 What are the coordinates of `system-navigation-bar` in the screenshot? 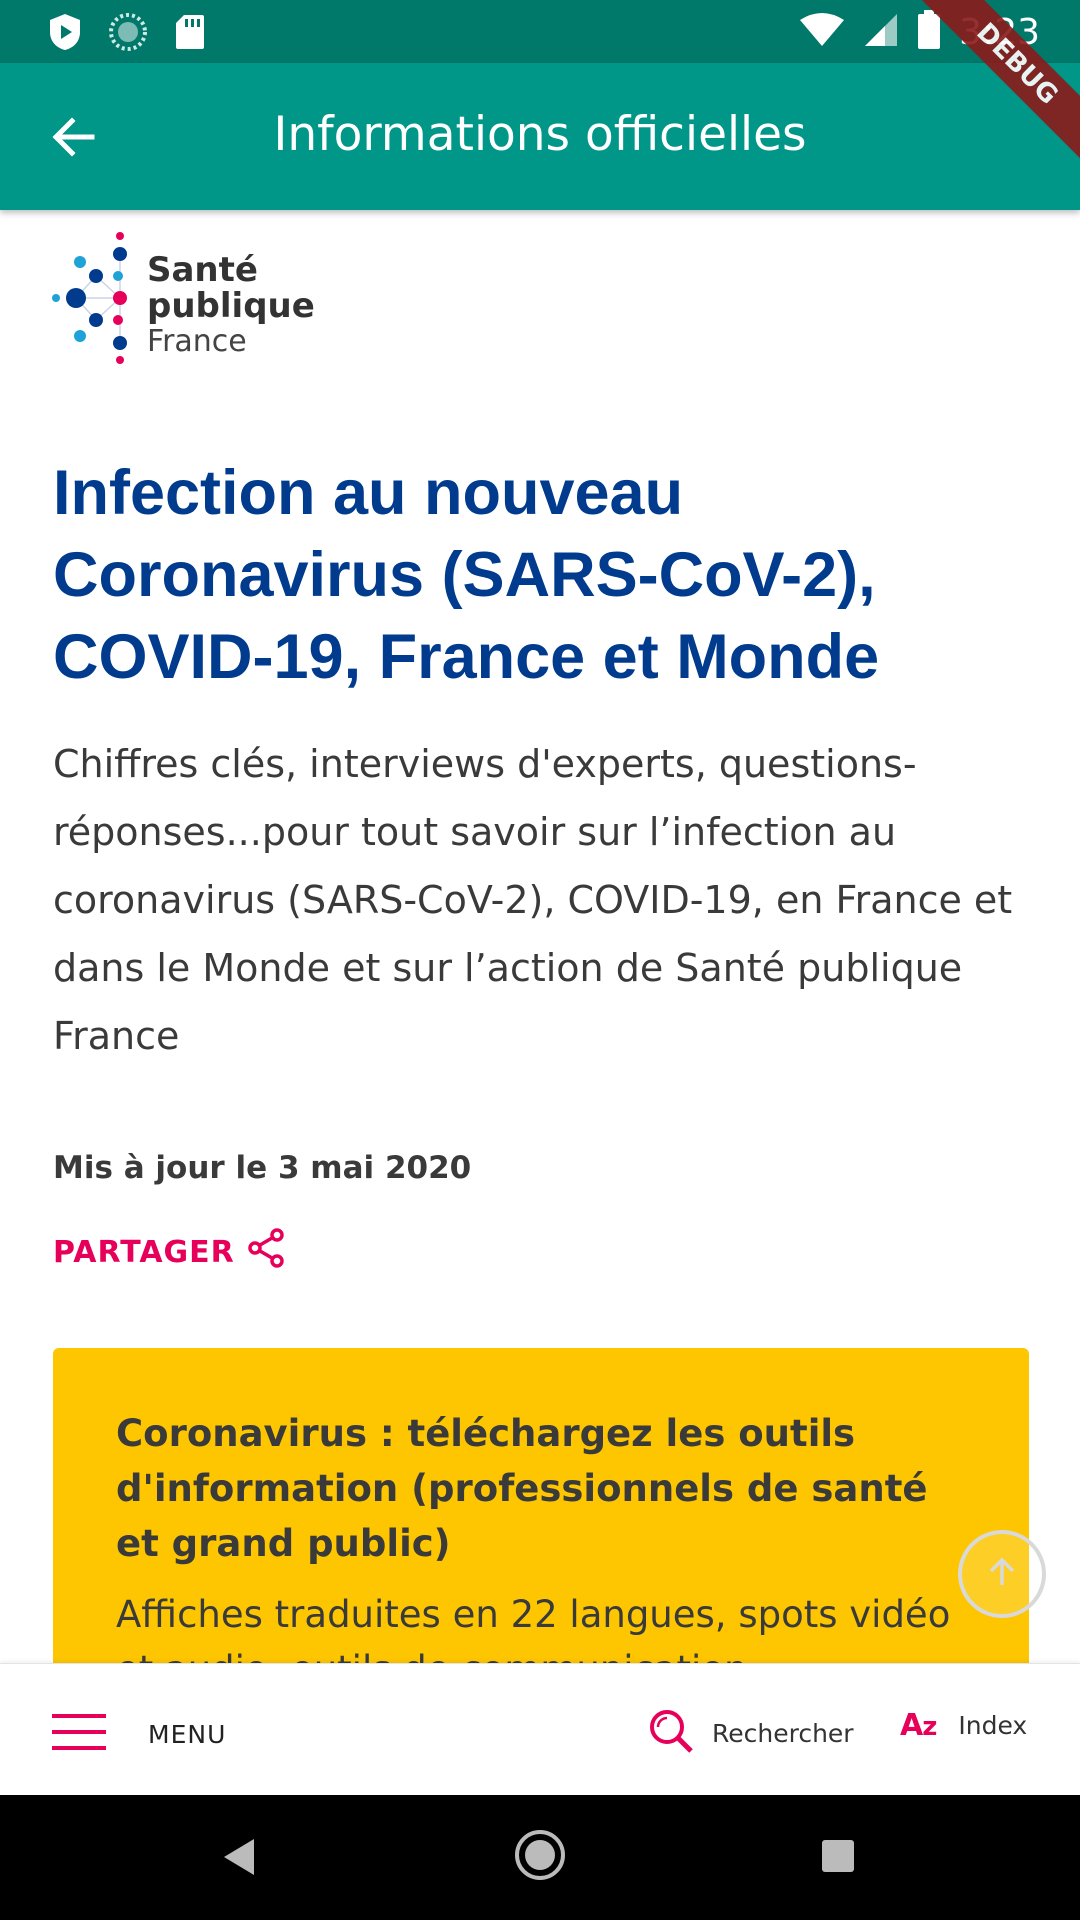 It's located at (540, 1857).